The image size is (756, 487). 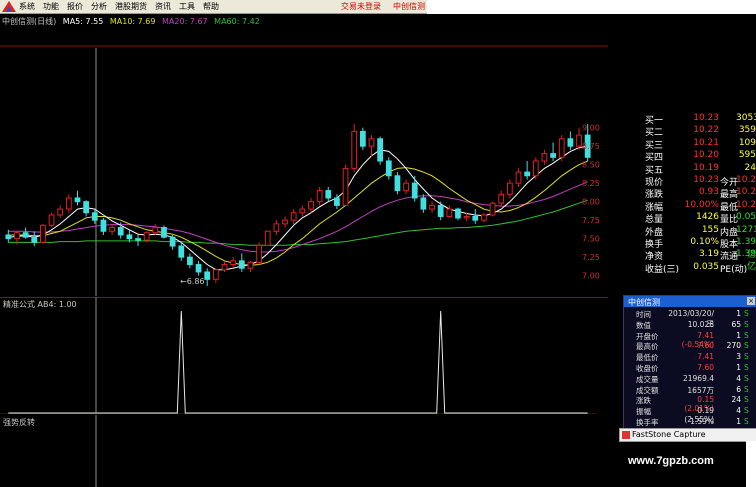 I want to click on quote-label: 买四, so click(x=654, y=158).